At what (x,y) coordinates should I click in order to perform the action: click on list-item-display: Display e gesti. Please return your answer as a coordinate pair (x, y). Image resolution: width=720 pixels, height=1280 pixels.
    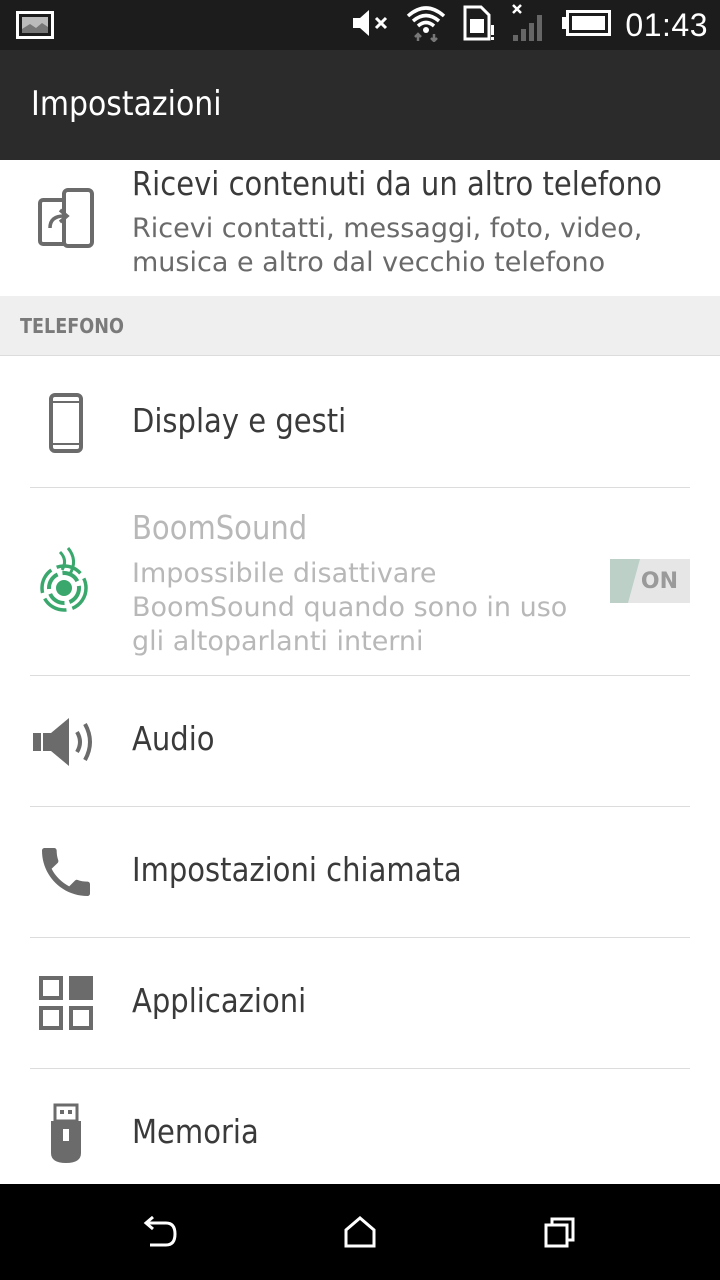
    Looking at the image, I should click on (360, 422).